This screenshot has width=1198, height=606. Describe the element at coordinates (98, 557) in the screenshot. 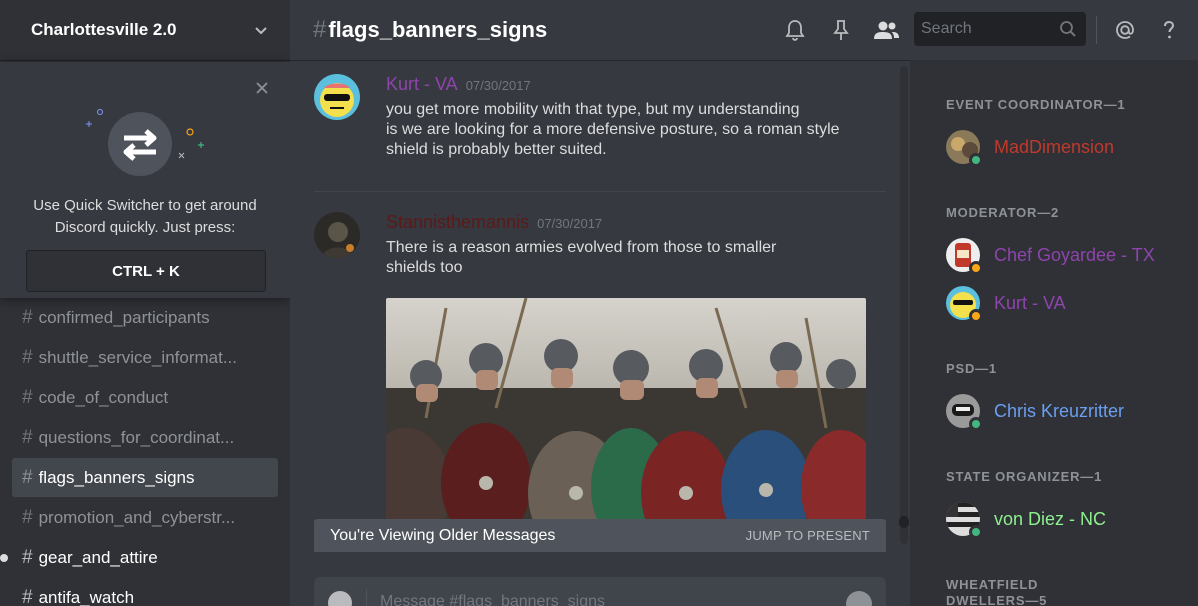

I see `channel-name: gear_and_attire` at that location.